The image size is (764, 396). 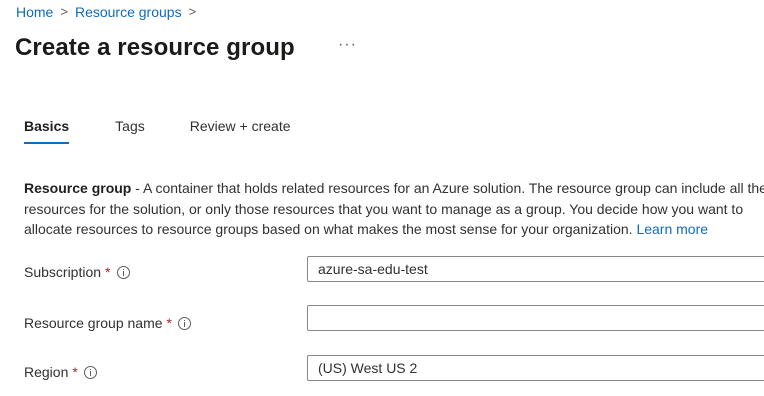 I want to click on breadcrumb-resource-groups-link: Resource groups, so click(x=128, y=12).